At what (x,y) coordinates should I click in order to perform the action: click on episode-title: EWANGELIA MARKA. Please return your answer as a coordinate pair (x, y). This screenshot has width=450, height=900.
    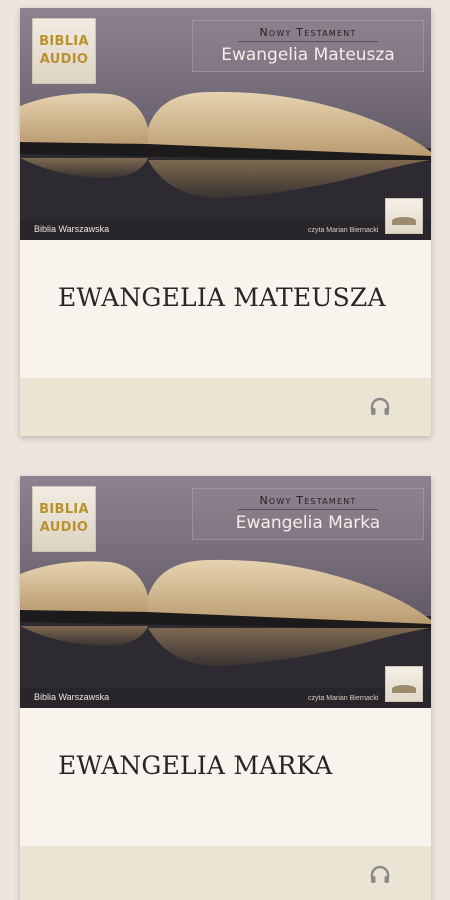
    Looking at the image, I should click on (238, 765).